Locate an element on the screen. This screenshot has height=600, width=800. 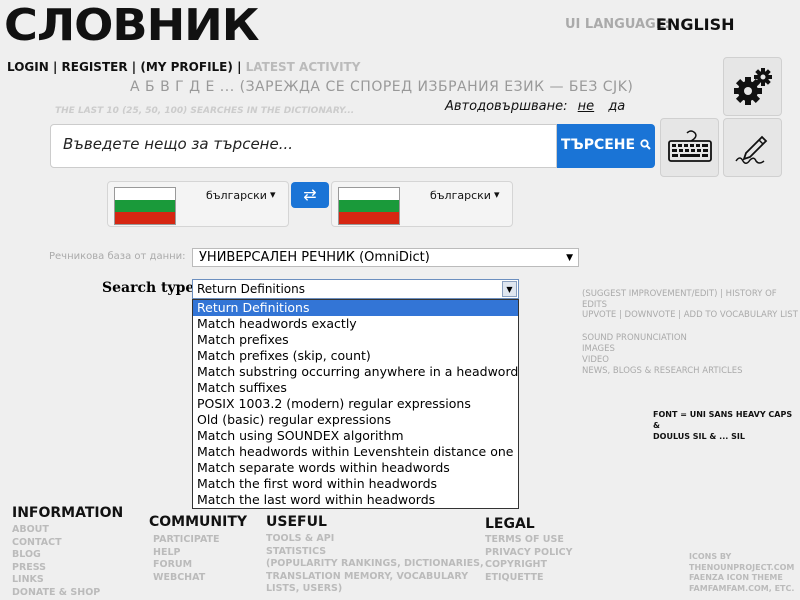
footer-link: CONTACT is located at coordinates (67, 543).